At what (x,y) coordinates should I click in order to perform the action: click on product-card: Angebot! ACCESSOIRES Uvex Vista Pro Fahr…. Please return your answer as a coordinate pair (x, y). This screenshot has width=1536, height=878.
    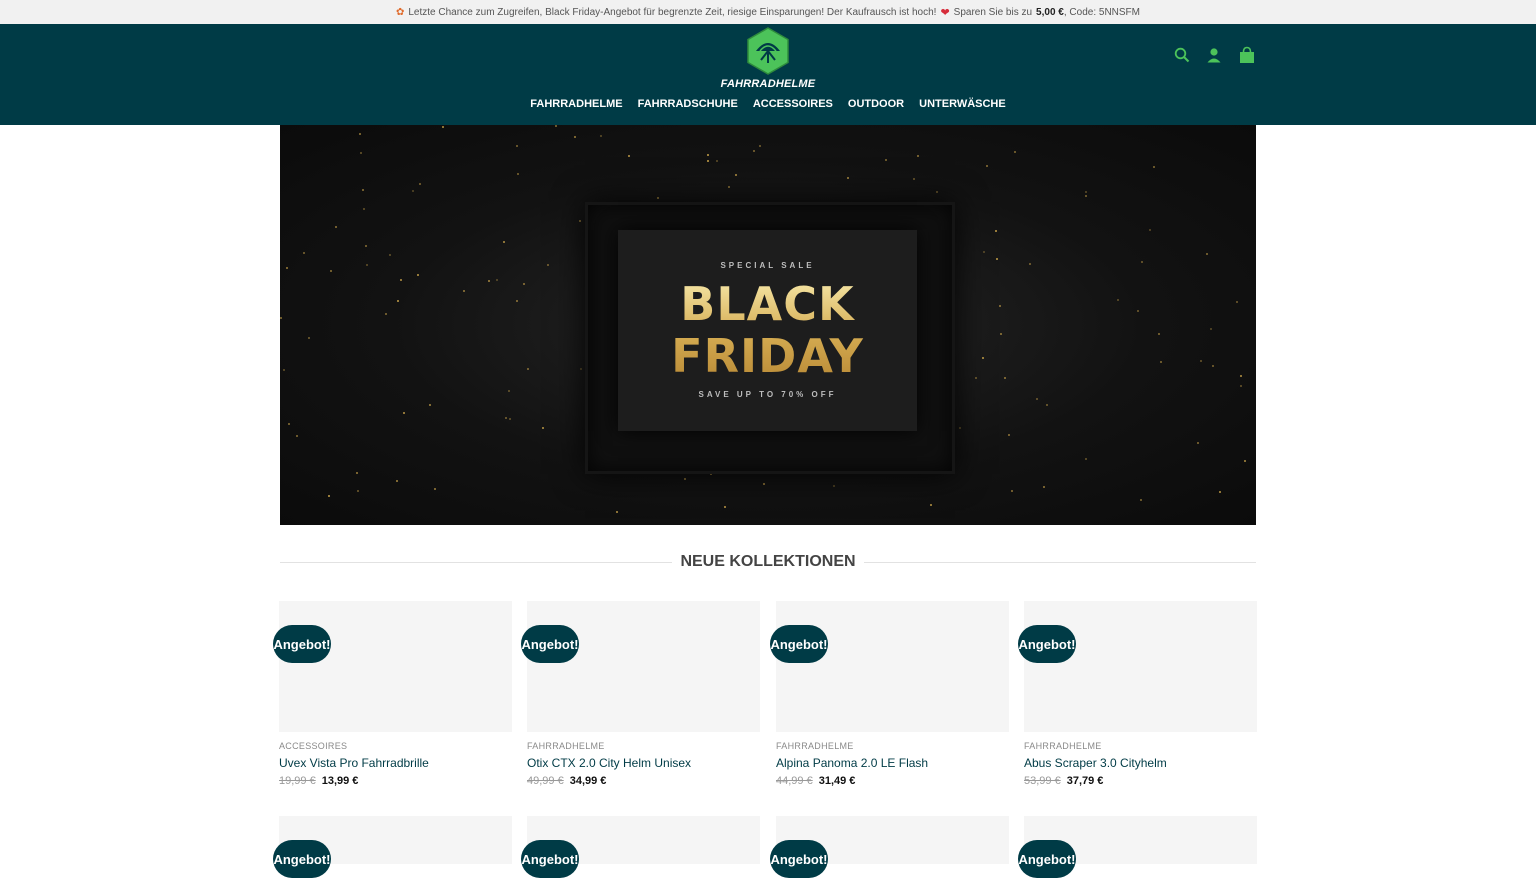
    Looking at the image, I should click on (392, 694).